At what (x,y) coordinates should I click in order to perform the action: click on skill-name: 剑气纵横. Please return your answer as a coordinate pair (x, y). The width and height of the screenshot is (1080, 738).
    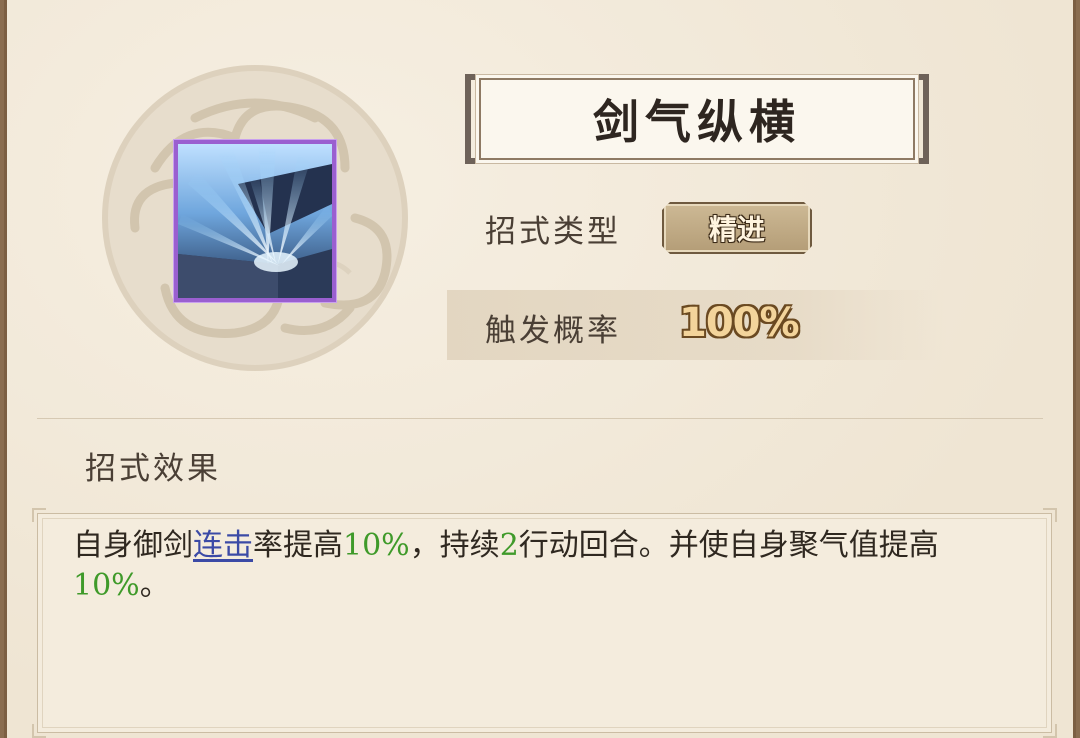
    Looking at the image, I should click on (697, 122).